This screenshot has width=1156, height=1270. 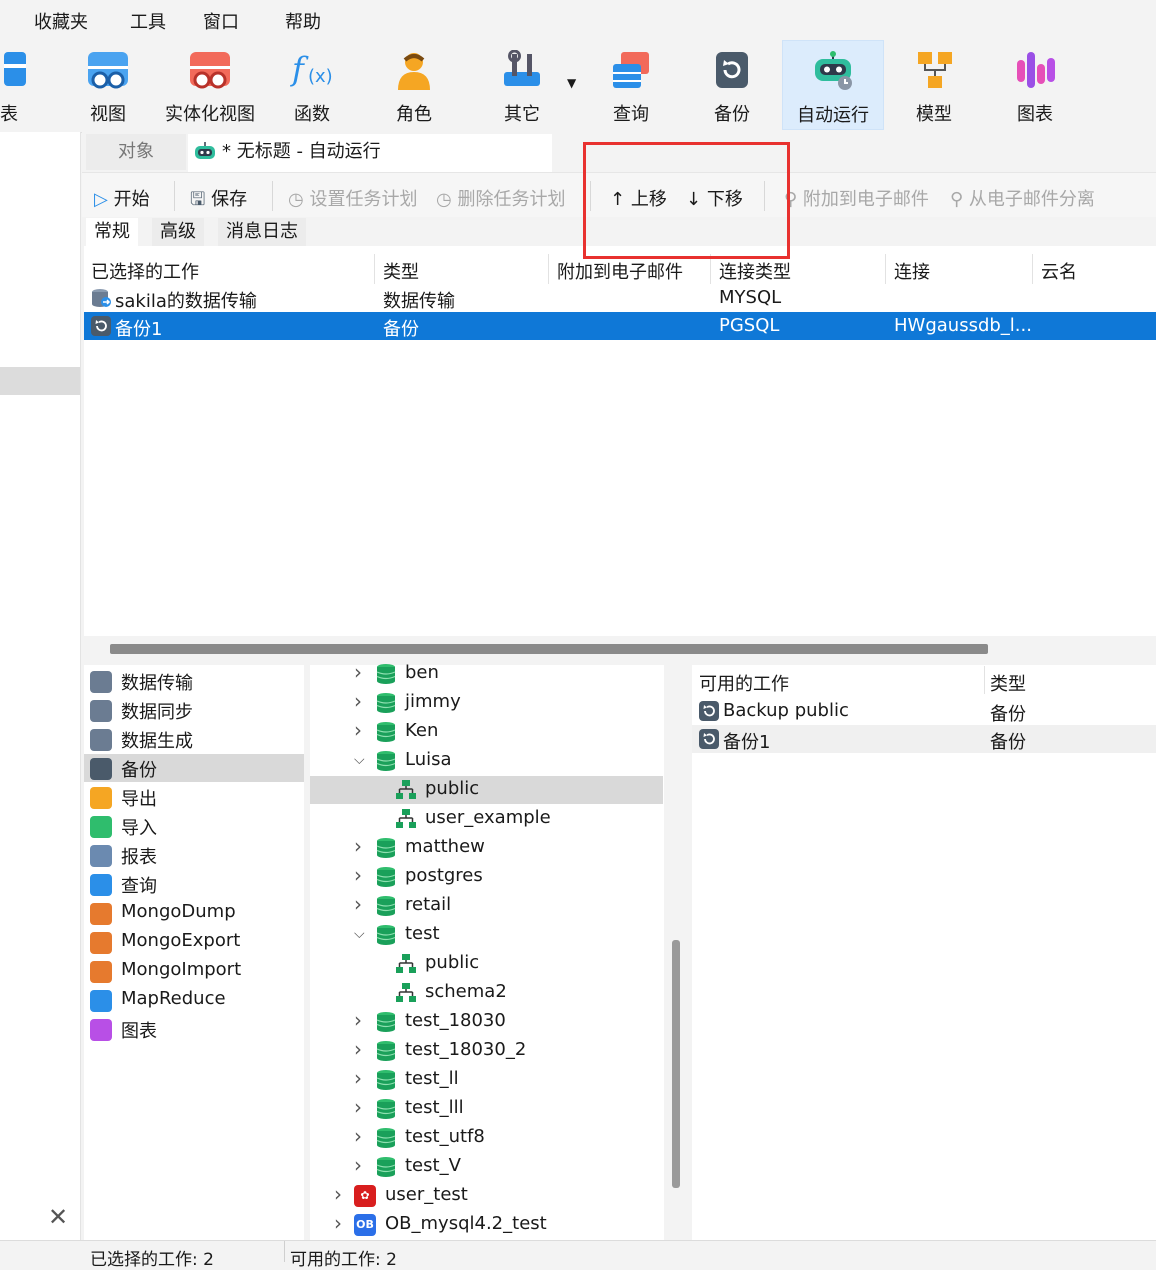 I want to click on horizontal-scrollbar, so click(x=549, y=649).